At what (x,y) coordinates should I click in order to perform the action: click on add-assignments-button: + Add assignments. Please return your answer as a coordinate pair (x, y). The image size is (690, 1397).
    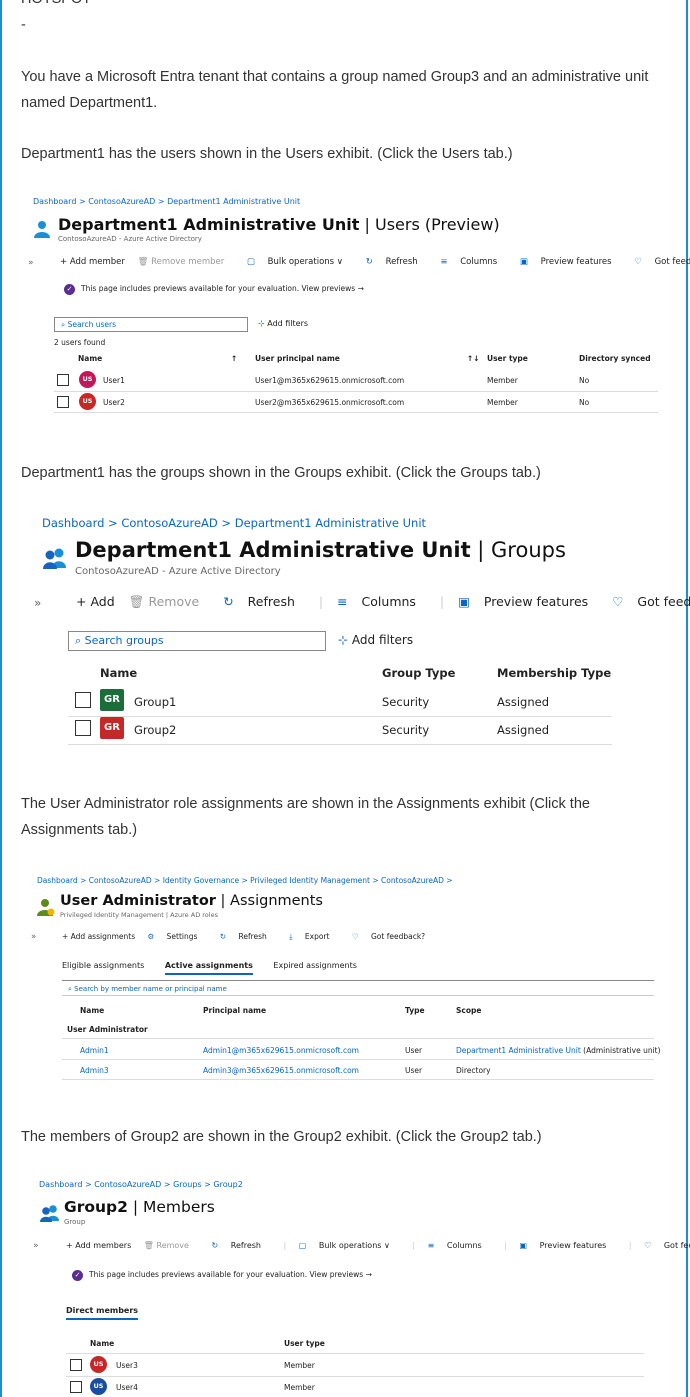
    Looking at the image, I should click on (98, 936).